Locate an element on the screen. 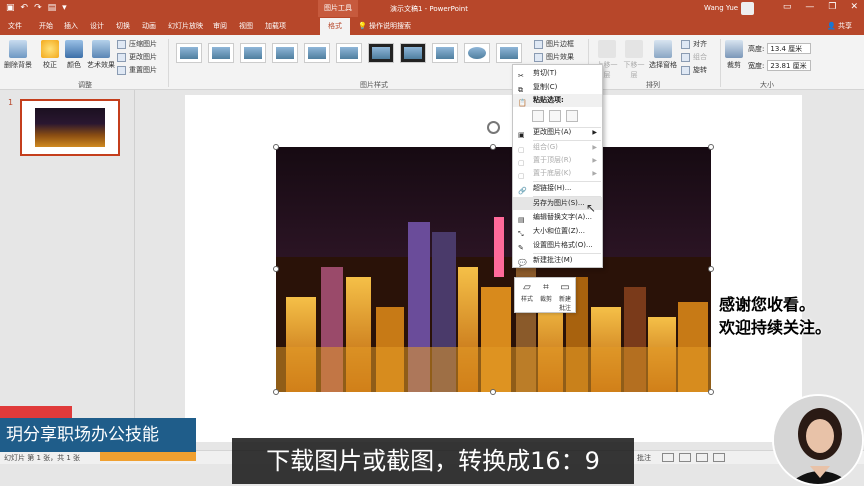  minimize-icon: — is located at coordinates (809, 7).